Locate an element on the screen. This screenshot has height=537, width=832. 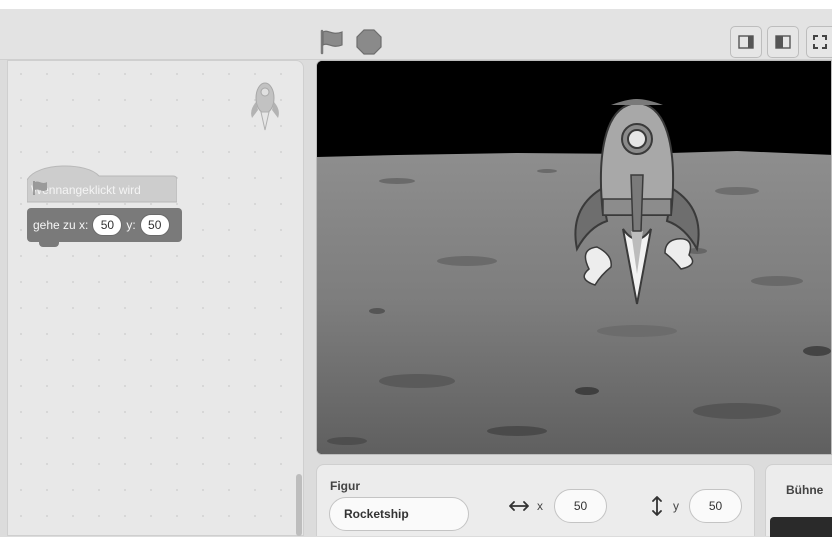
go-to-xy-label: gehe zu x: is located at coordinates (61, 225).